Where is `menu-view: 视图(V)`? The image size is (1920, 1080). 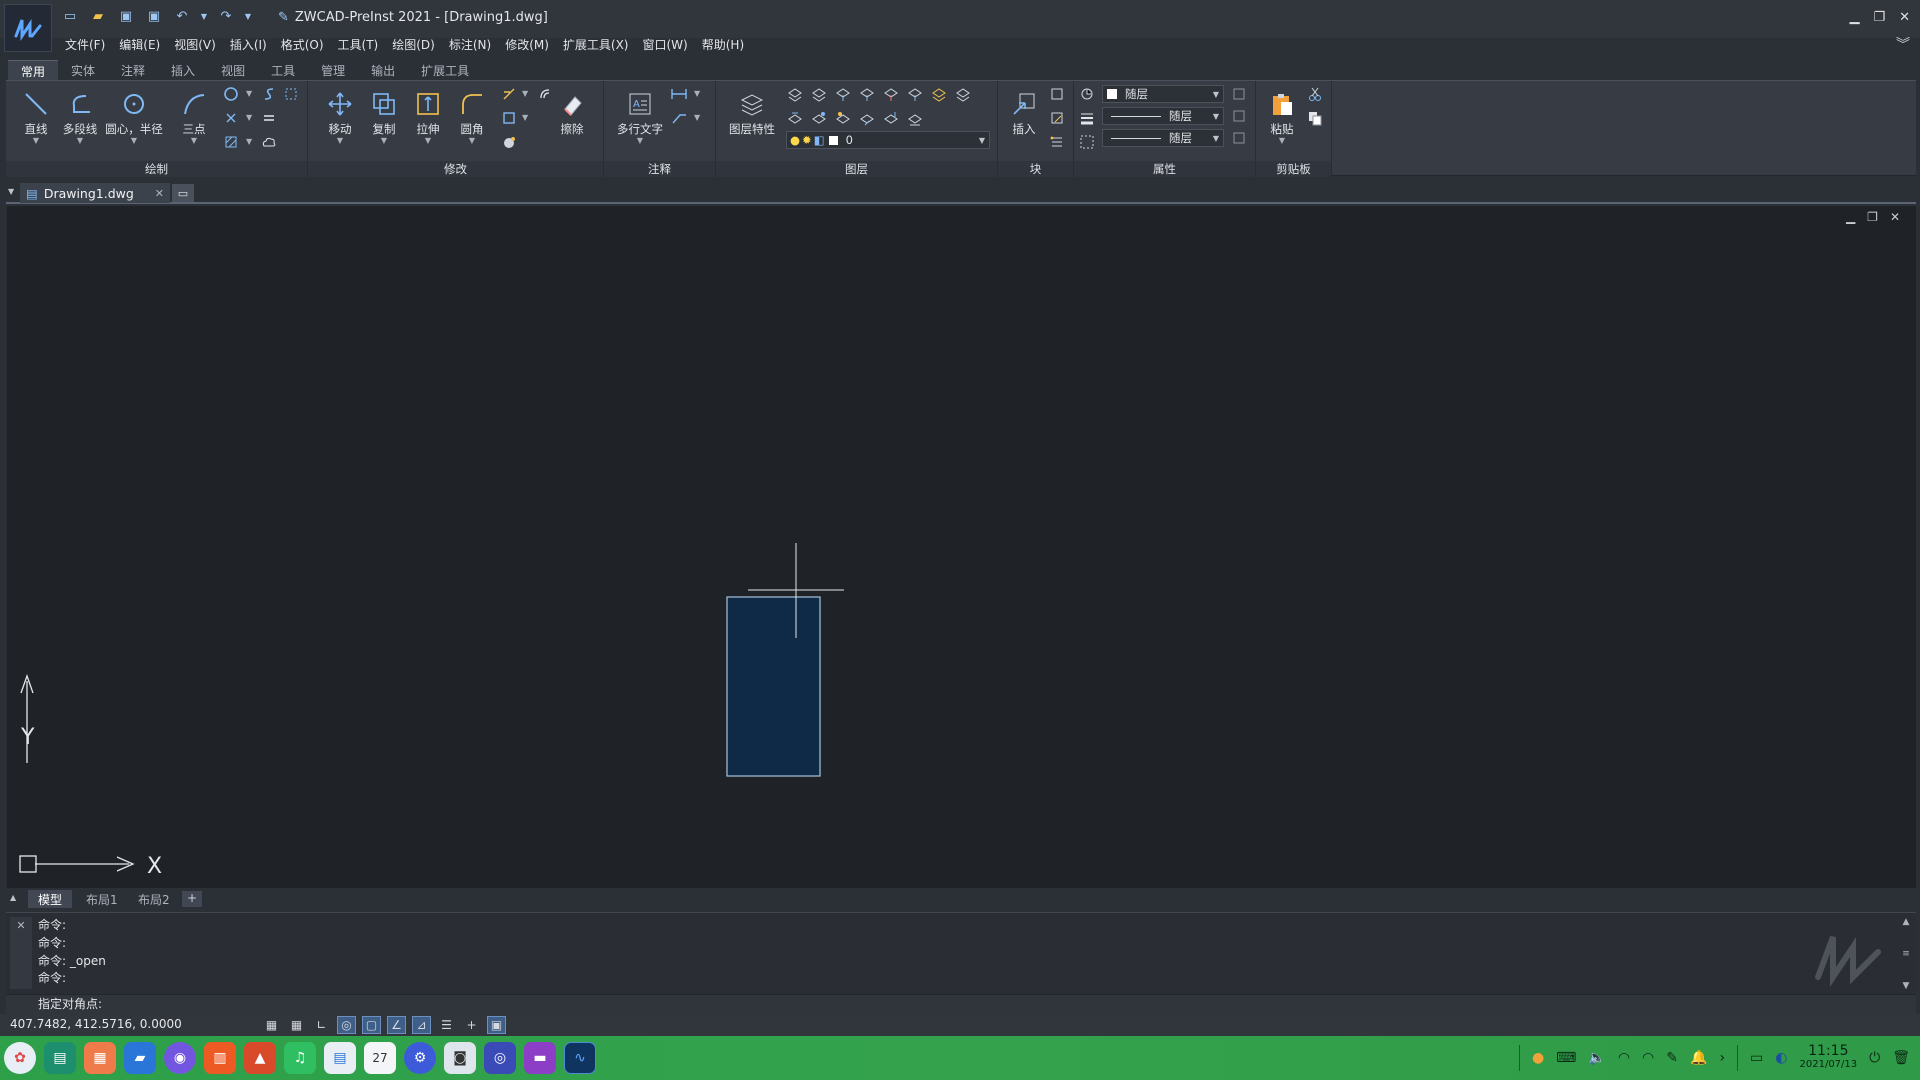
menu-view: 视图(V) is located at coordinates (195, 44).